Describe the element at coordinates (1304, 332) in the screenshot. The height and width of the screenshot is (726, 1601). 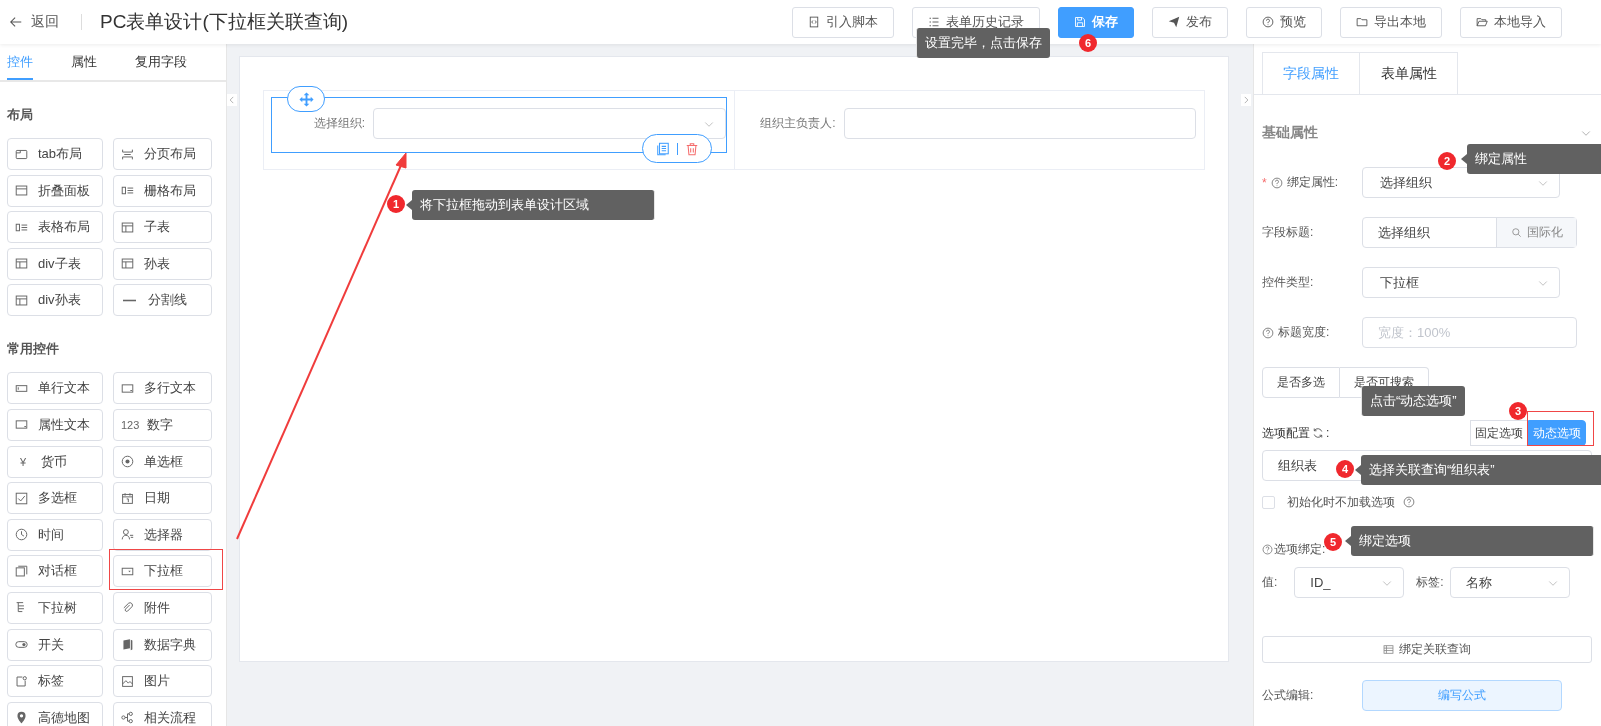
I see `field-label: 标题宽度:` at that location.